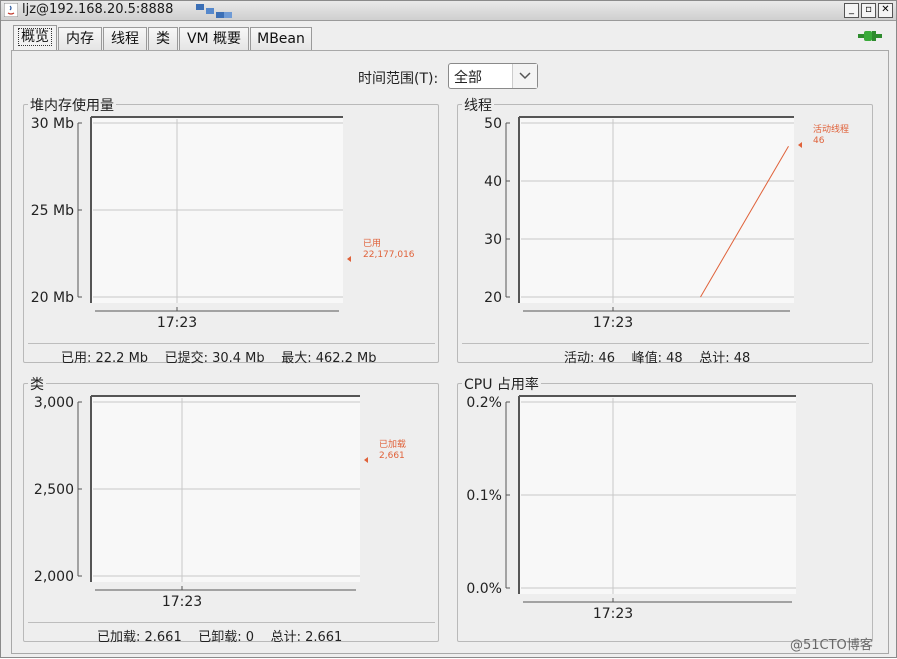  What do you see at coordinates (831, 645) in the screenshot?
I see `watermark: @51CTO博客` at bounding box center [831, 645].